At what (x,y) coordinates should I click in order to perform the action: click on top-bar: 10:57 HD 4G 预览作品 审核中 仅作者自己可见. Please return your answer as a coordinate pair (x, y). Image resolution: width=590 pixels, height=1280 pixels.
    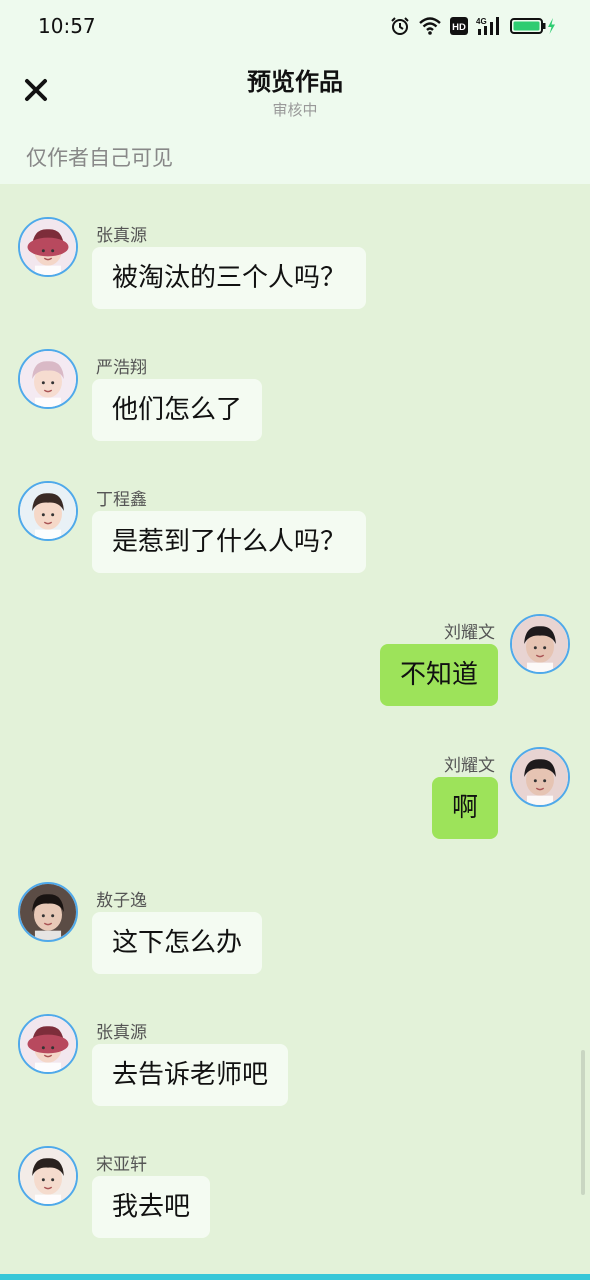
    Looking at the image, I should click on (295, 92).